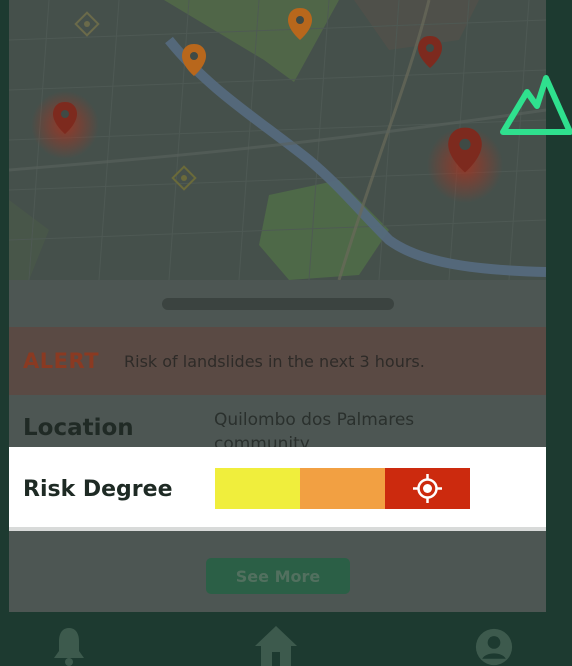 This screenshot has width=572, height=666. Describe the element at coordinates (98, 489) in the screenshot. I see `risk-degree-label: Risk Degree` at that location.